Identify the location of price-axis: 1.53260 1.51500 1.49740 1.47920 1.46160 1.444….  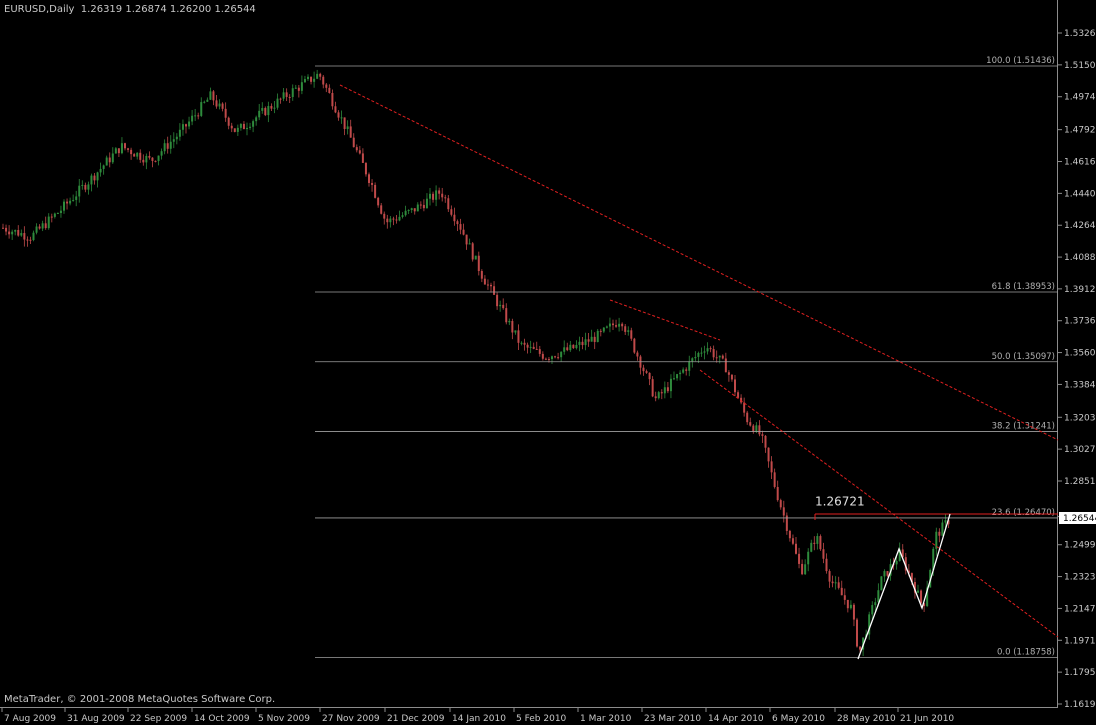
(1077, 369).